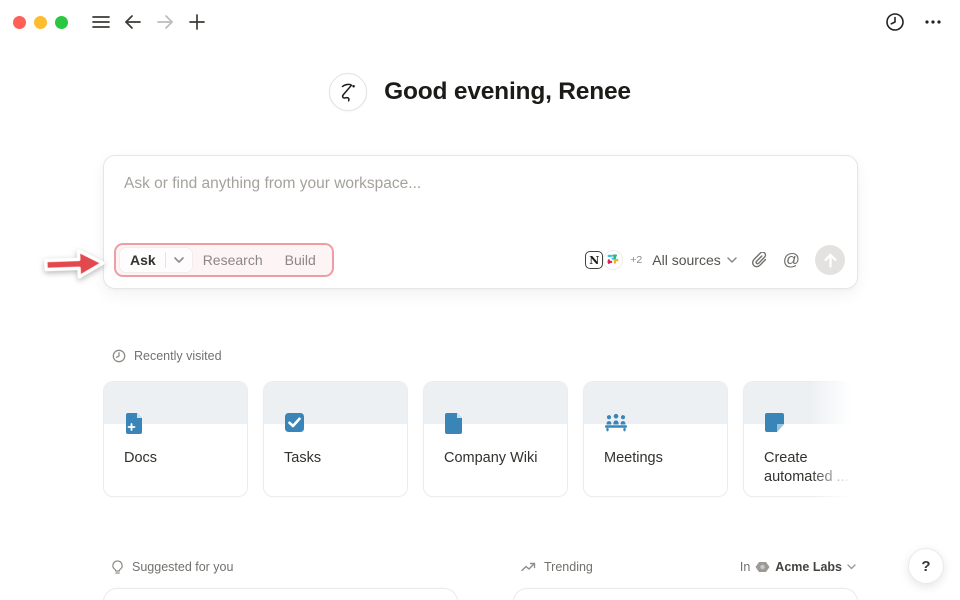  What do you see at coordinates (280, 579) in the screenshot?
I see `suggested-section: Suggested for you` at bounding box center [280, 579].